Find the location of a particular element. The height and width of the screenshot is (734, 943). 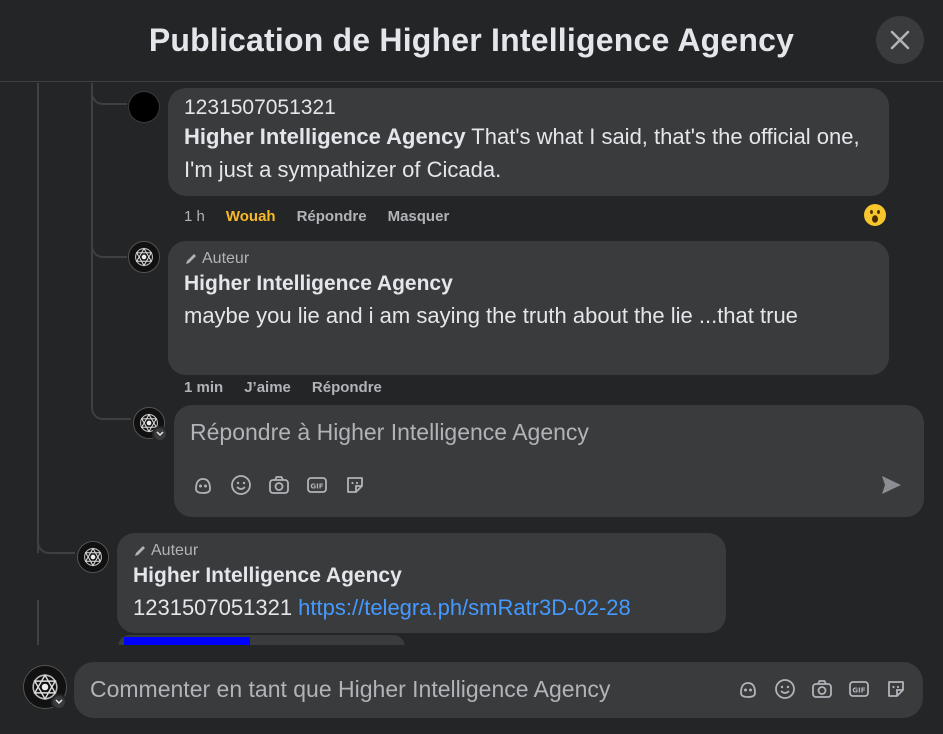

comment-link: https://telegra.ph/smRatr3D-02-28 is located at coordinates (464, 607).